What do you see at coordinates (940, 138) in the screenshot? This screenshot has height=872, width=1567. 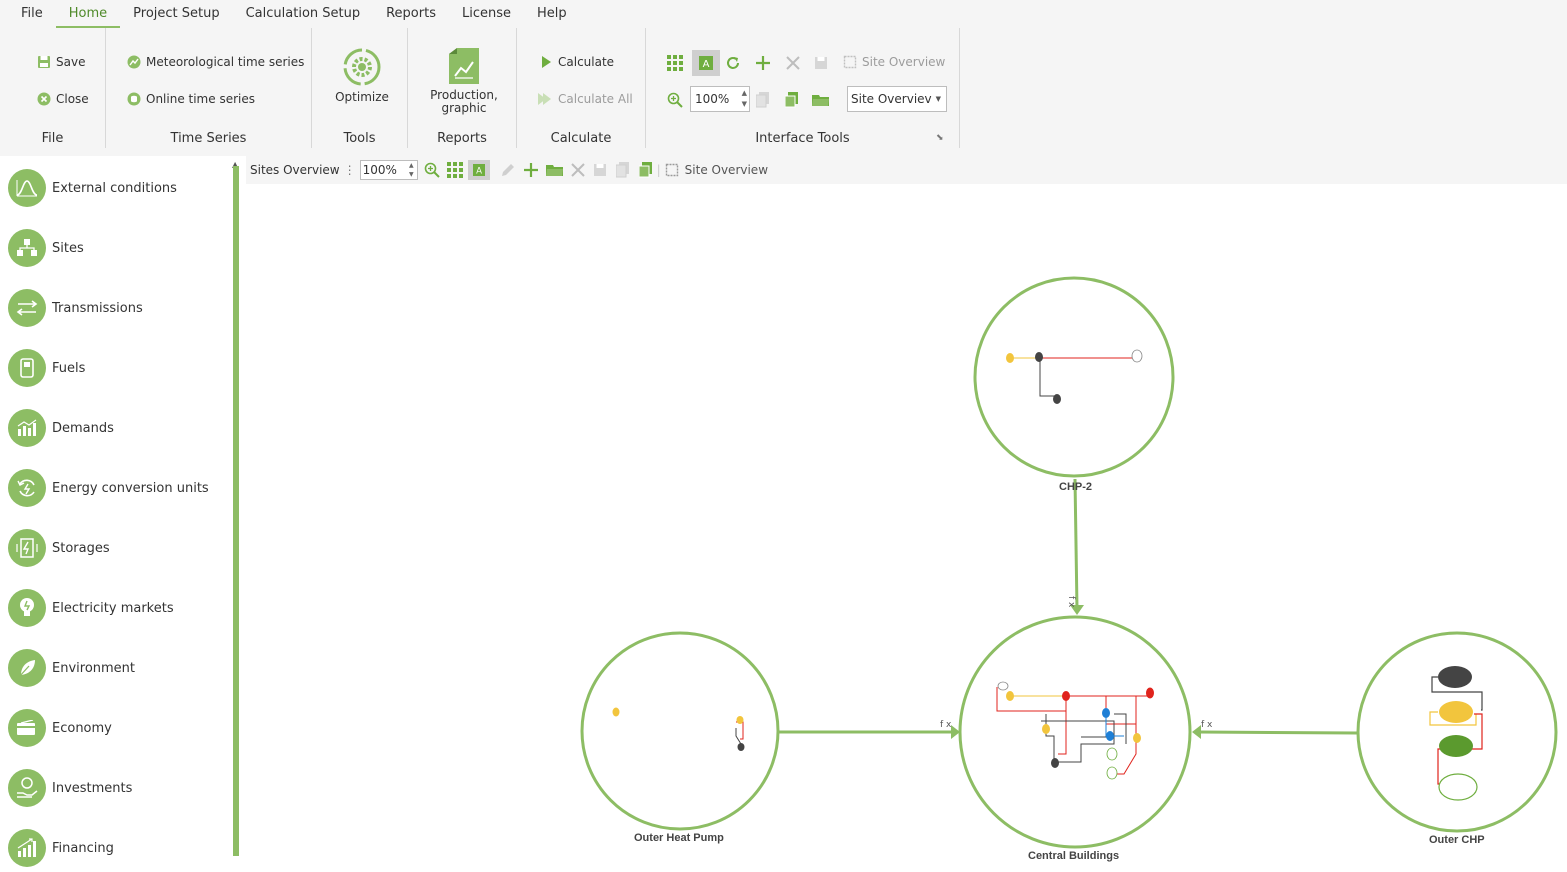 I see `dialog-launcher-icon: ⬊` at bounding box center [940, 138].